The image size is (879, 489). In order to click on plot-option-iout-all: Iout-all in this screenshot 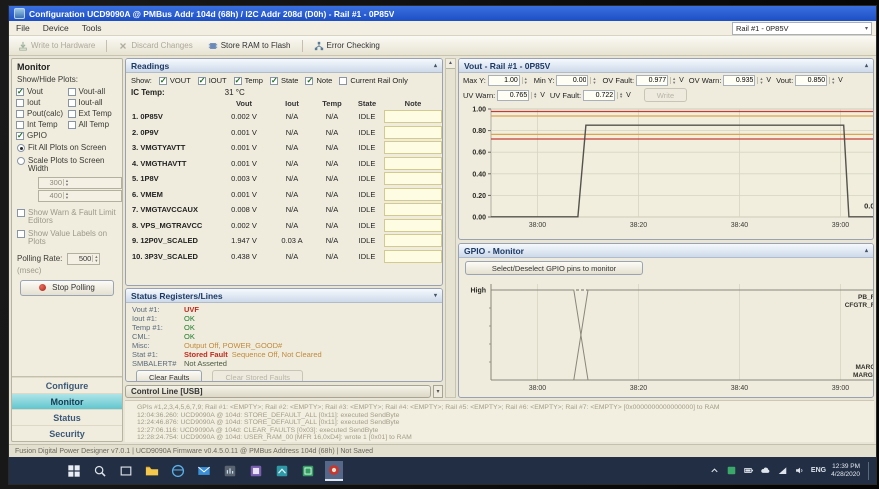, I will do `click(93, 102)`.